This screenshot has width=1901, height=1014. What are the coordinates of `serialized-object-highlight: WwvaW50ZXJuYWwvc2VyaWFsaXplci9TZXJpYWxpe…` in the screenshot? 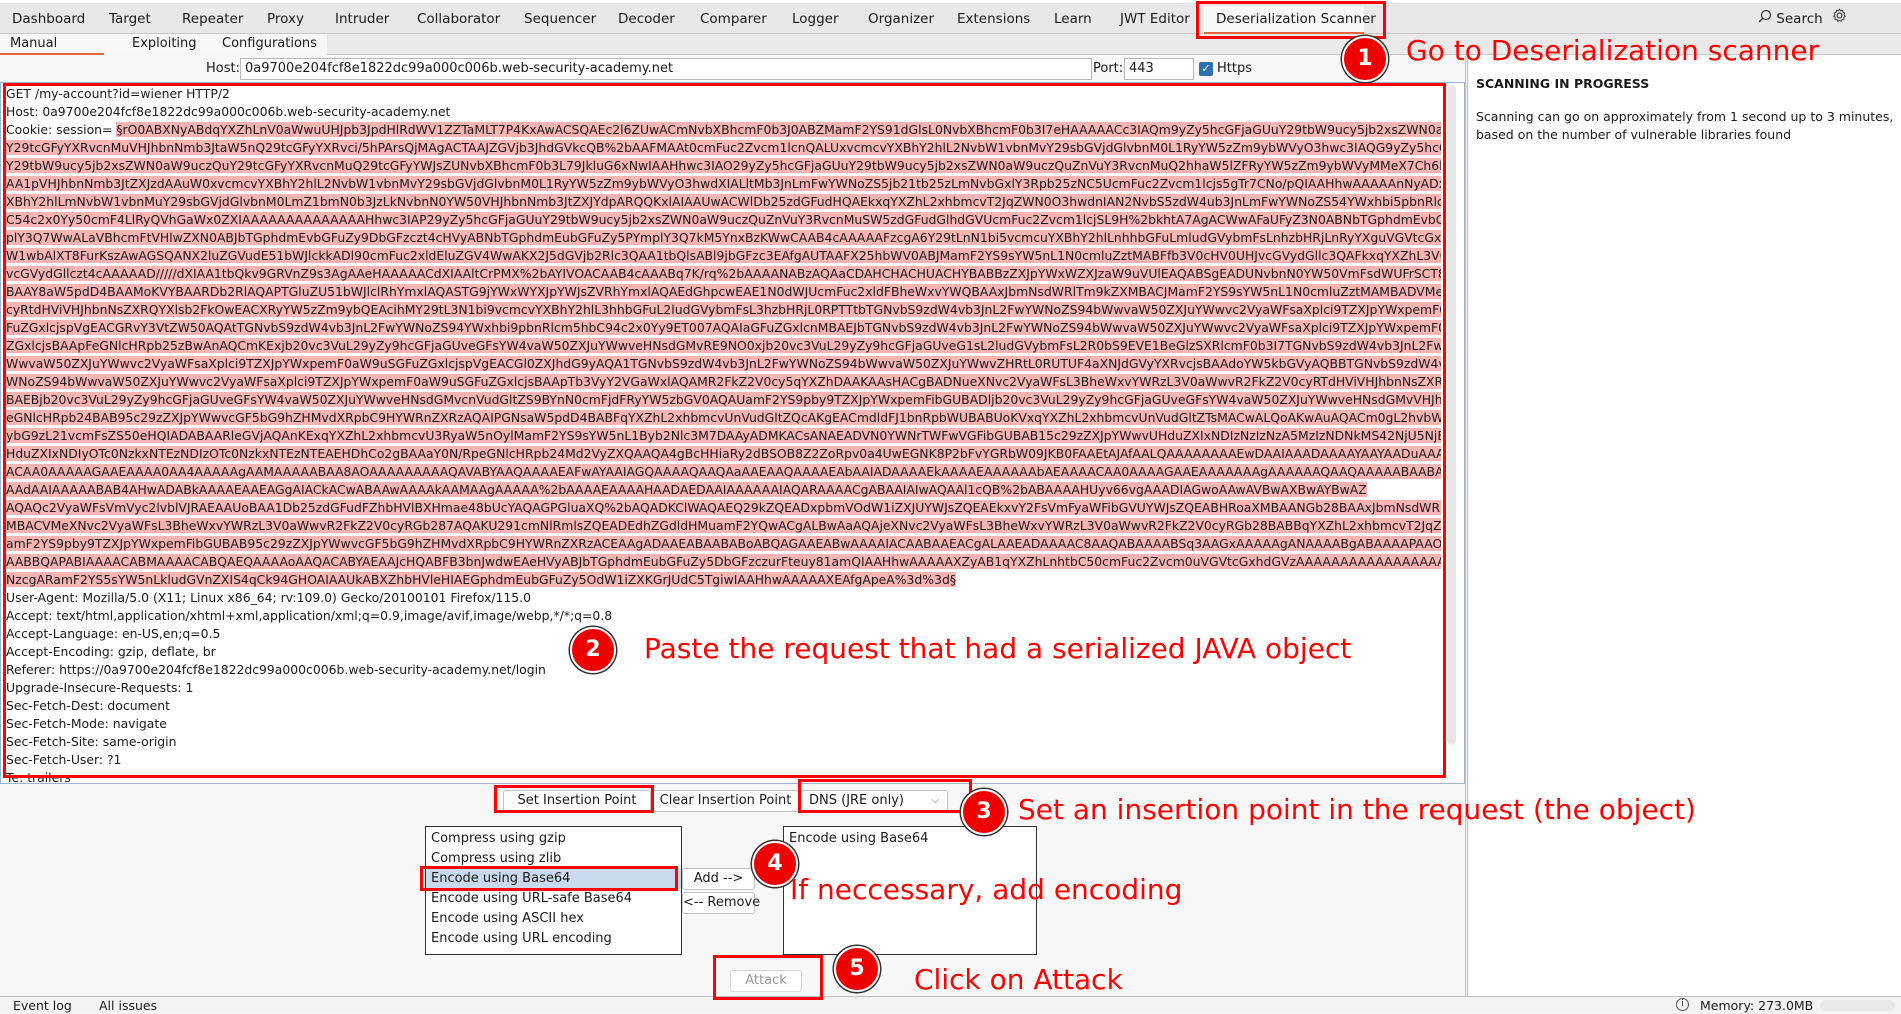 It's located at (723, 363).